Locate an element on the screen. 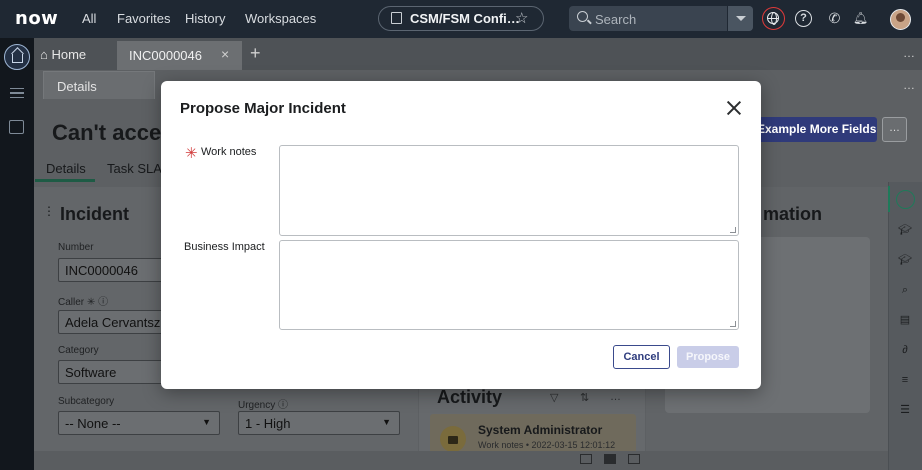  learning-icon: 🎓︎ is located at coordinates (905, 260).